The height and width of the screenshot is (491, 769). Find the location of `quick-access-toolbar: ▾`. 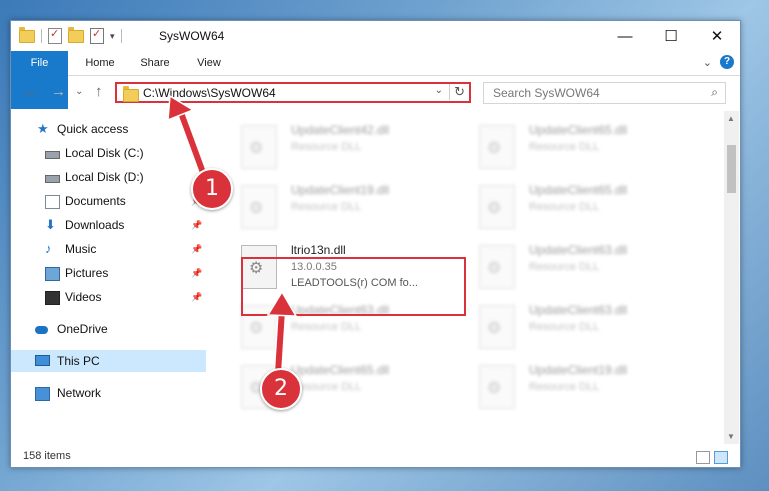

quick-access-toolbar: ▾ is located at coordinates (70, 35).